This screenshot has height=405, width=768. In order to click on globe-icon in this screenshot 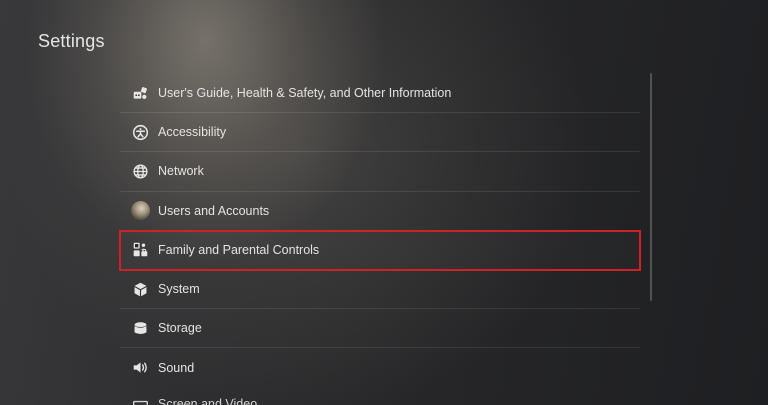, I will do `click(140, 171)`.